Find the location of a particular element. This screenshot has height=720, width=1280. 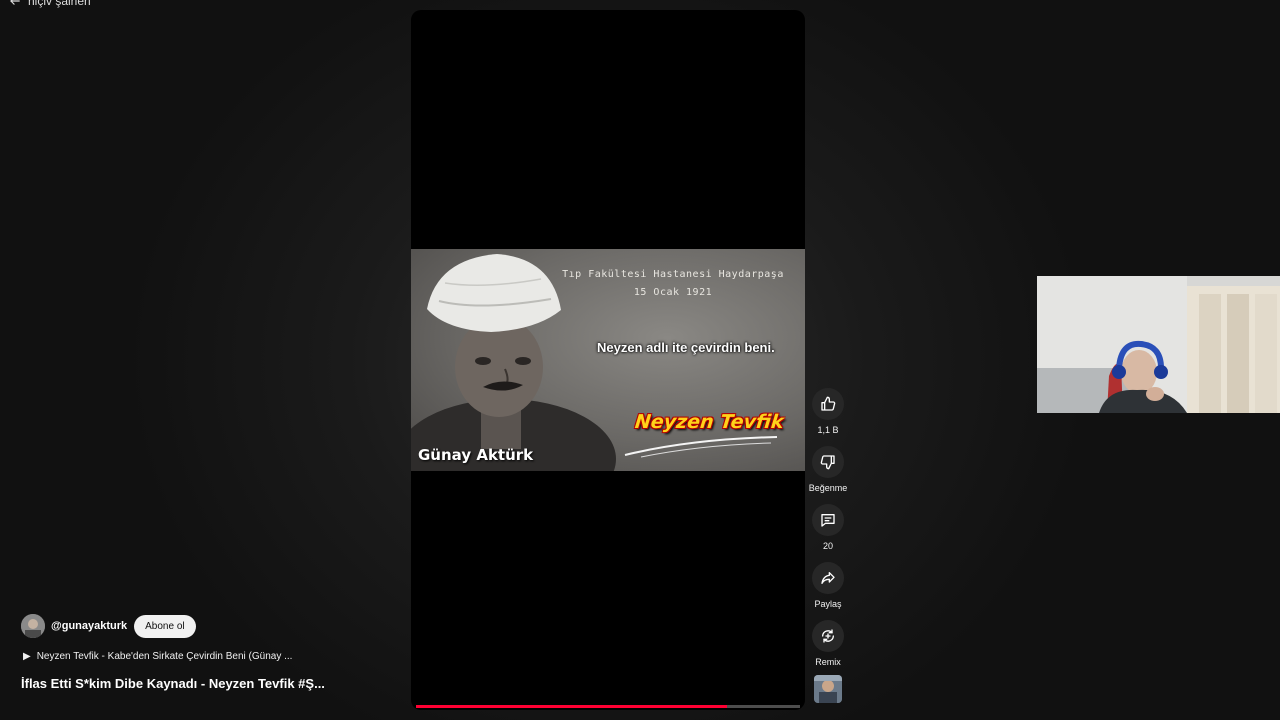

like-action: 1,1 B is located at coordinates (828, 412).